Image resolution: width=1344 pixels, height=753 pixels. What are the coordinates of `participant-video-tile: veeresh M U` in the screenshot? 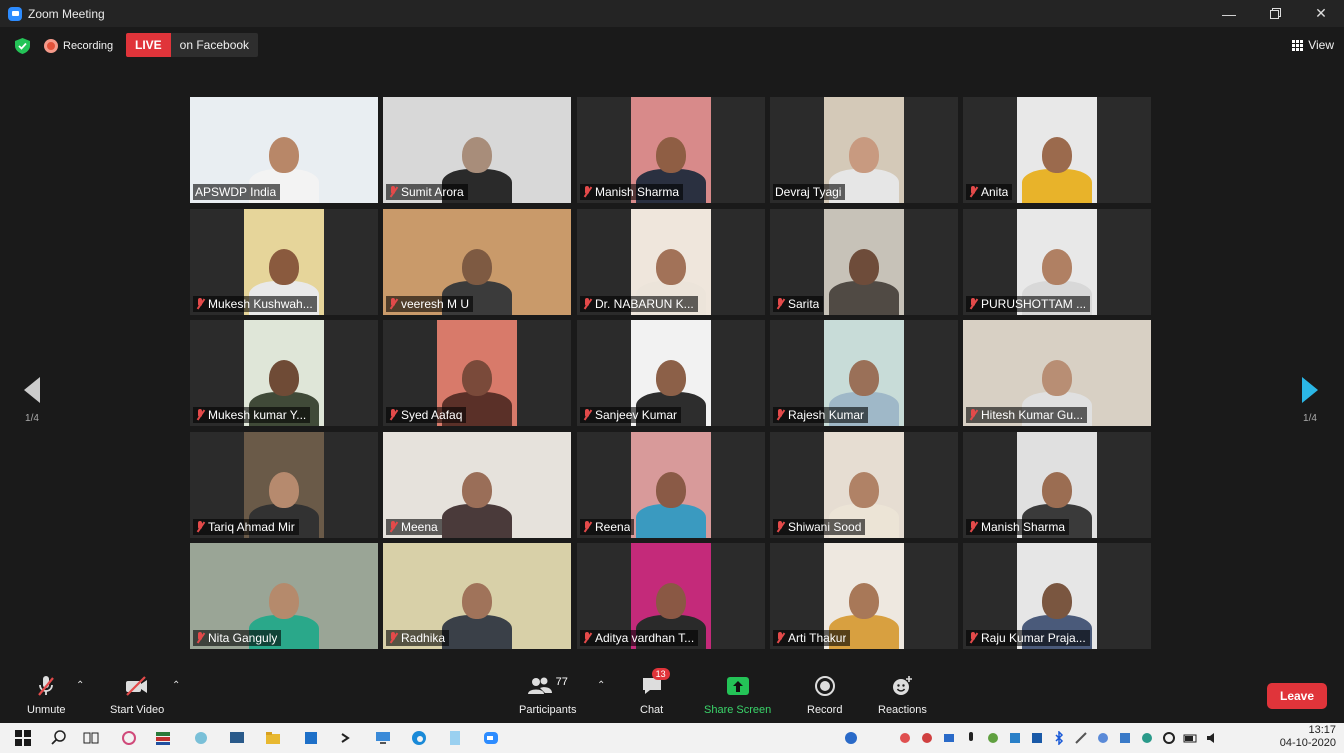 It's located at (477, 262).